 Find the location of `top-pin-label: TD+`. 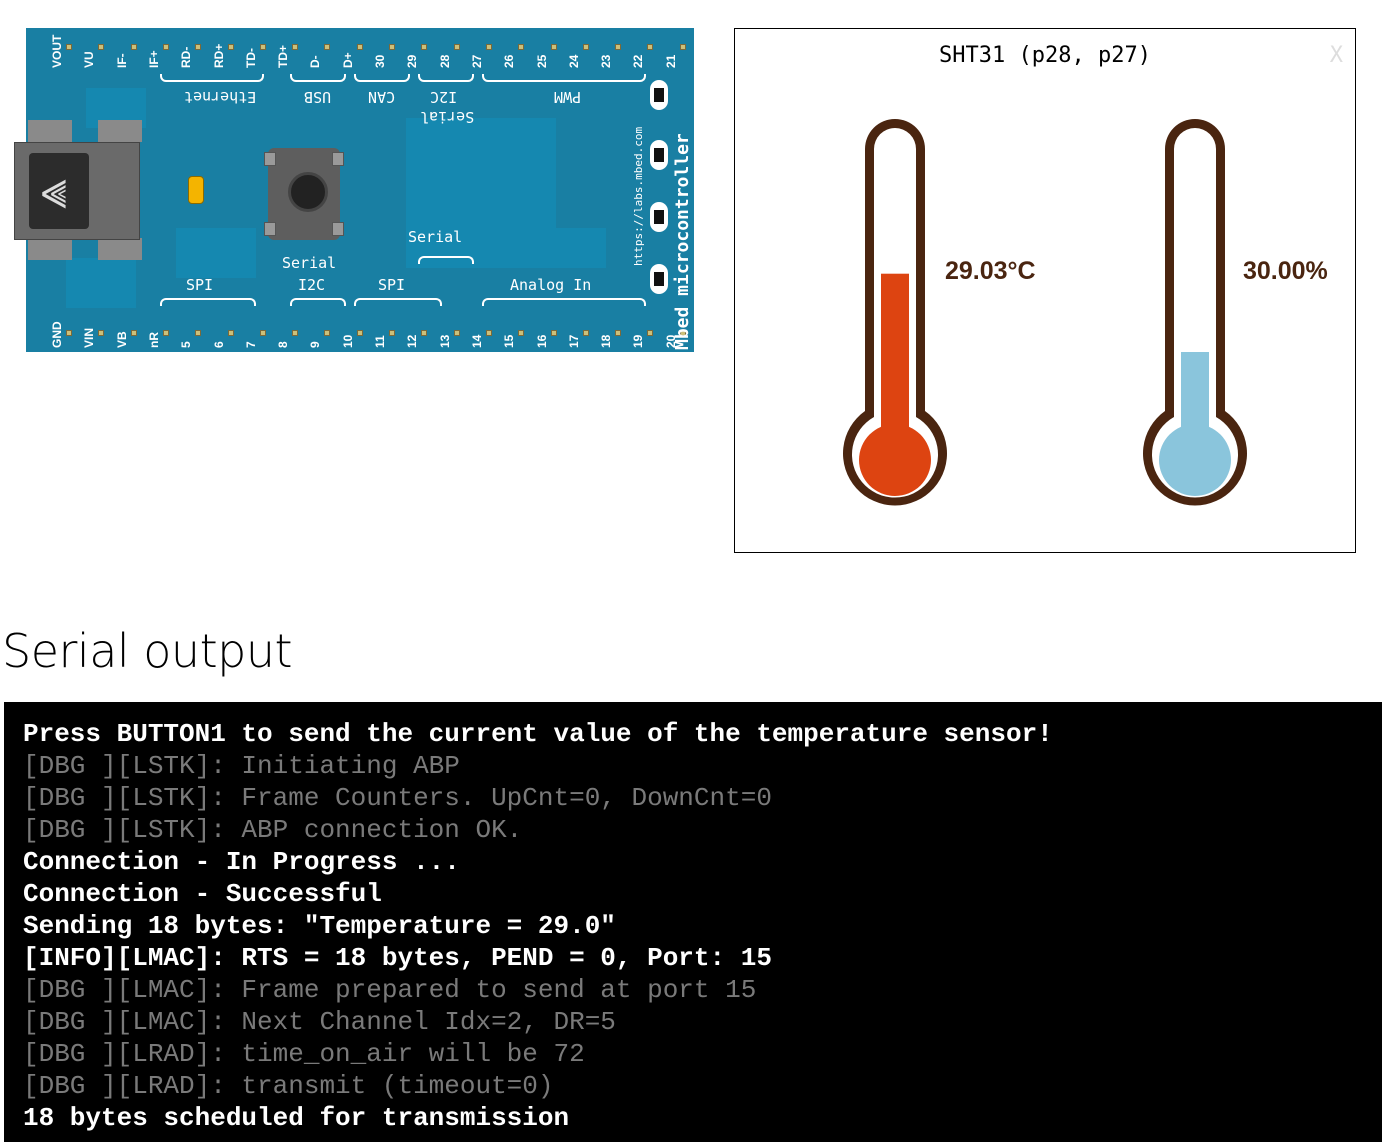

top-pin-label: TD+ is located at coordinates (283, 56).